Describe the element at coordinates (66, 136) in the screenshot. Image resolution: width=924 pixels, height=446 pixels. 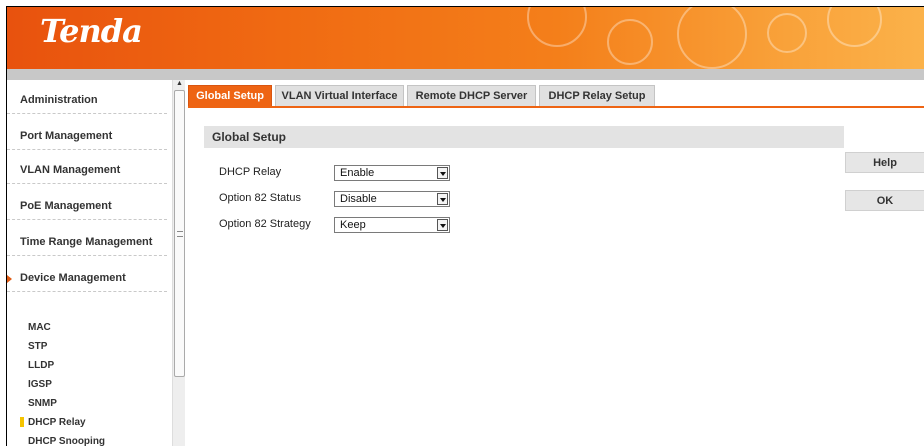
I see `sidebar-item-label: Port Management` at that location.